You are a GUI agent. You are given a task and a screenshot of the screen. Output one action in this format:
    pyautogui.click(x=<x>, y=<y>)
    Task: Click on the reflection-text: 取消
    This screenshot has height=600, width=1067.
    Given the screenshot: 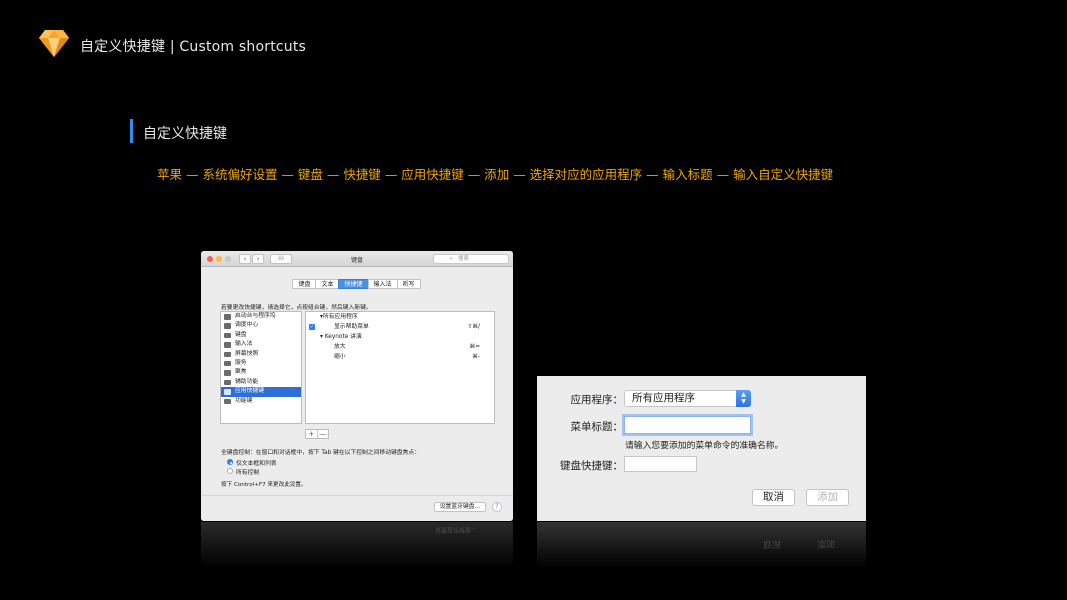 What is the action you would take?
    pyautogui.click(x=772, y=543)
    